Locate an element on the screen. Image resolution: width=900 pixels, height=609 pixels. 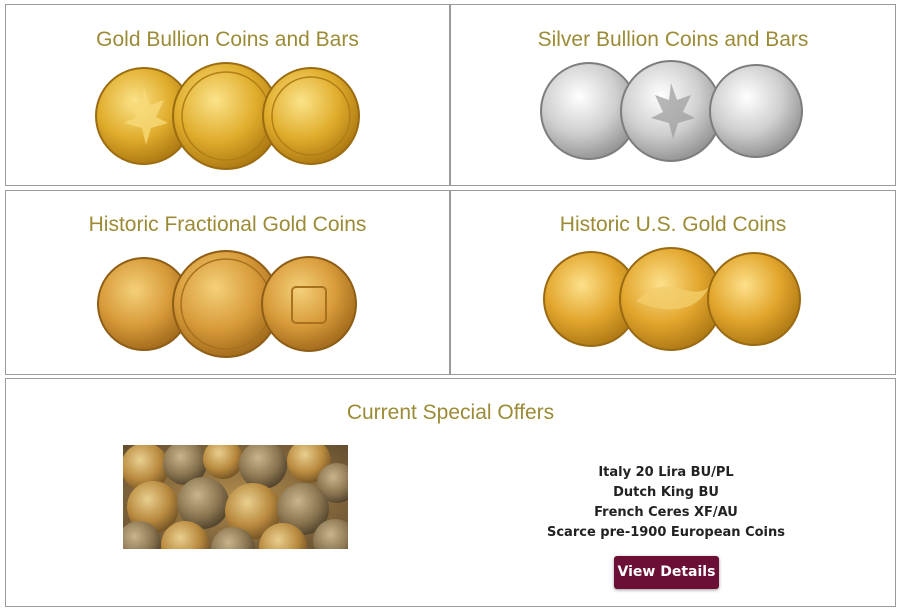
silver-bullion-coins-image is located at coordinates (674, 96).